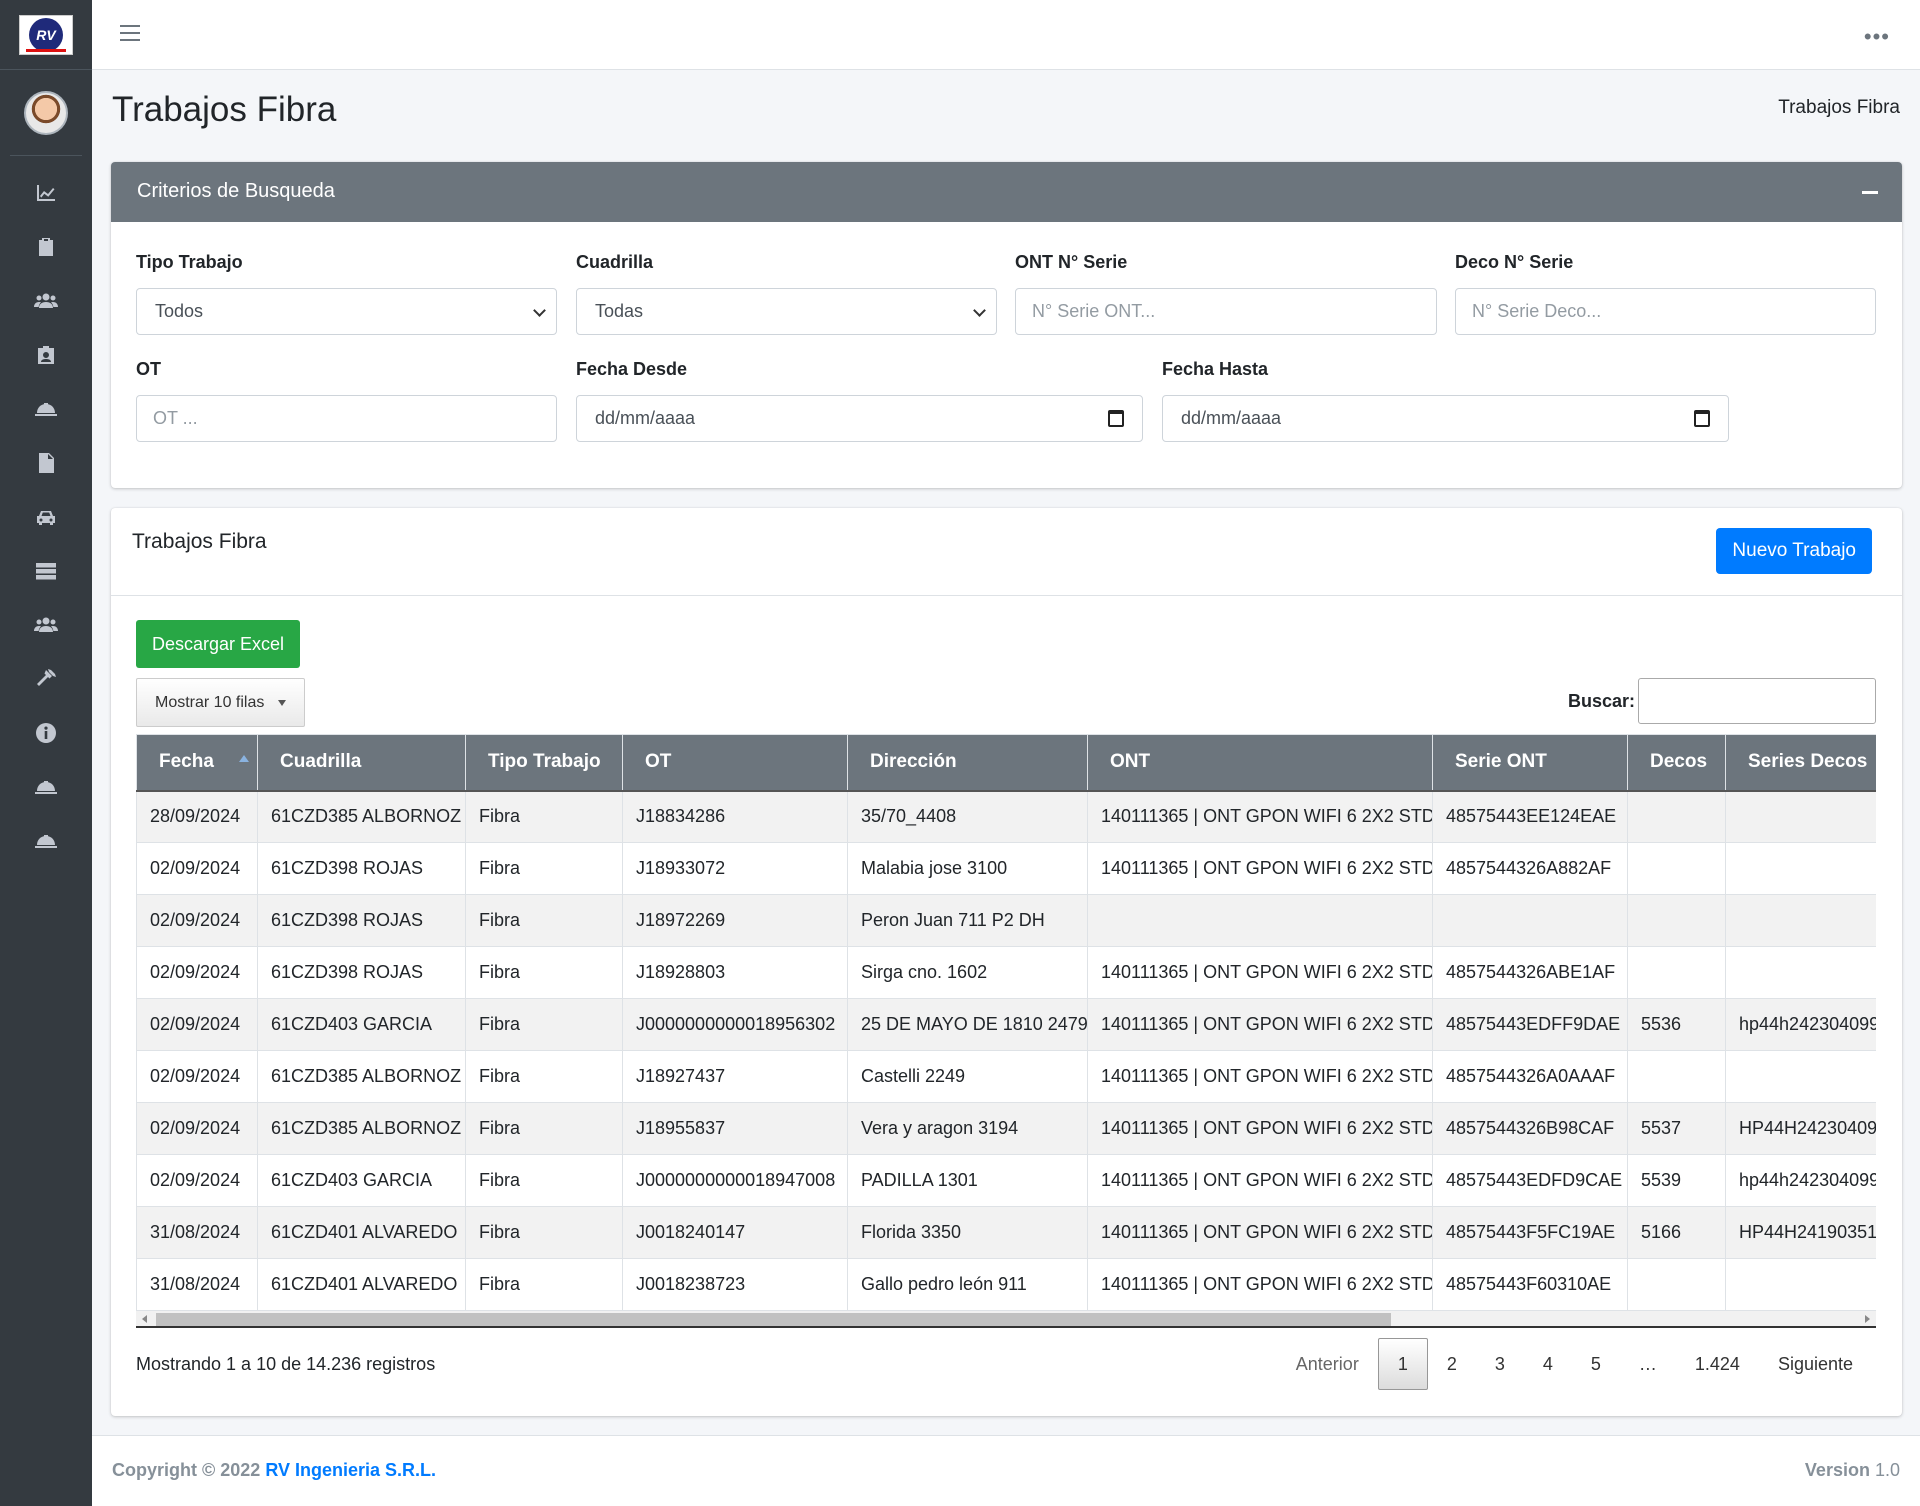 Image resolution: width=1920 pixels, height=1506 pixels. I want to click on rows-per-page-button: Mostrar 10 filas, so click(220, 702).